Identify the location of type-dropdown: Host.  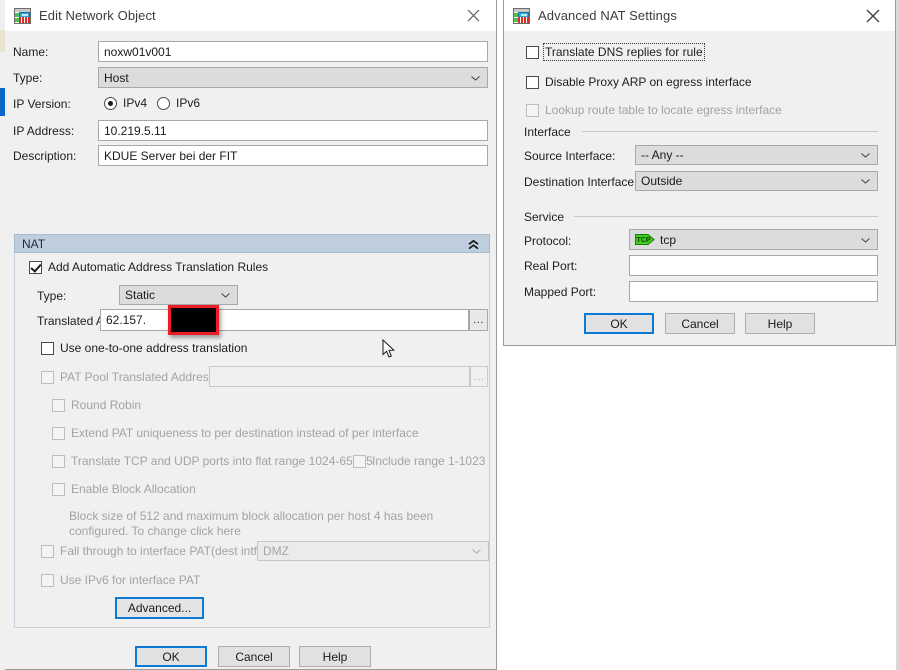
(293, 77).